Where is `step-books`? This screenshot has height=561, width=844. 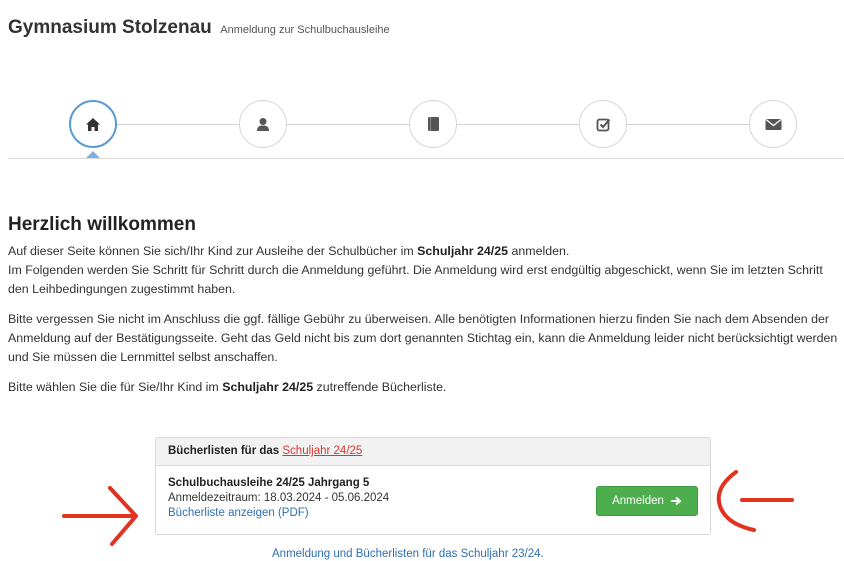
step-books is located at coordinates (433, 124).